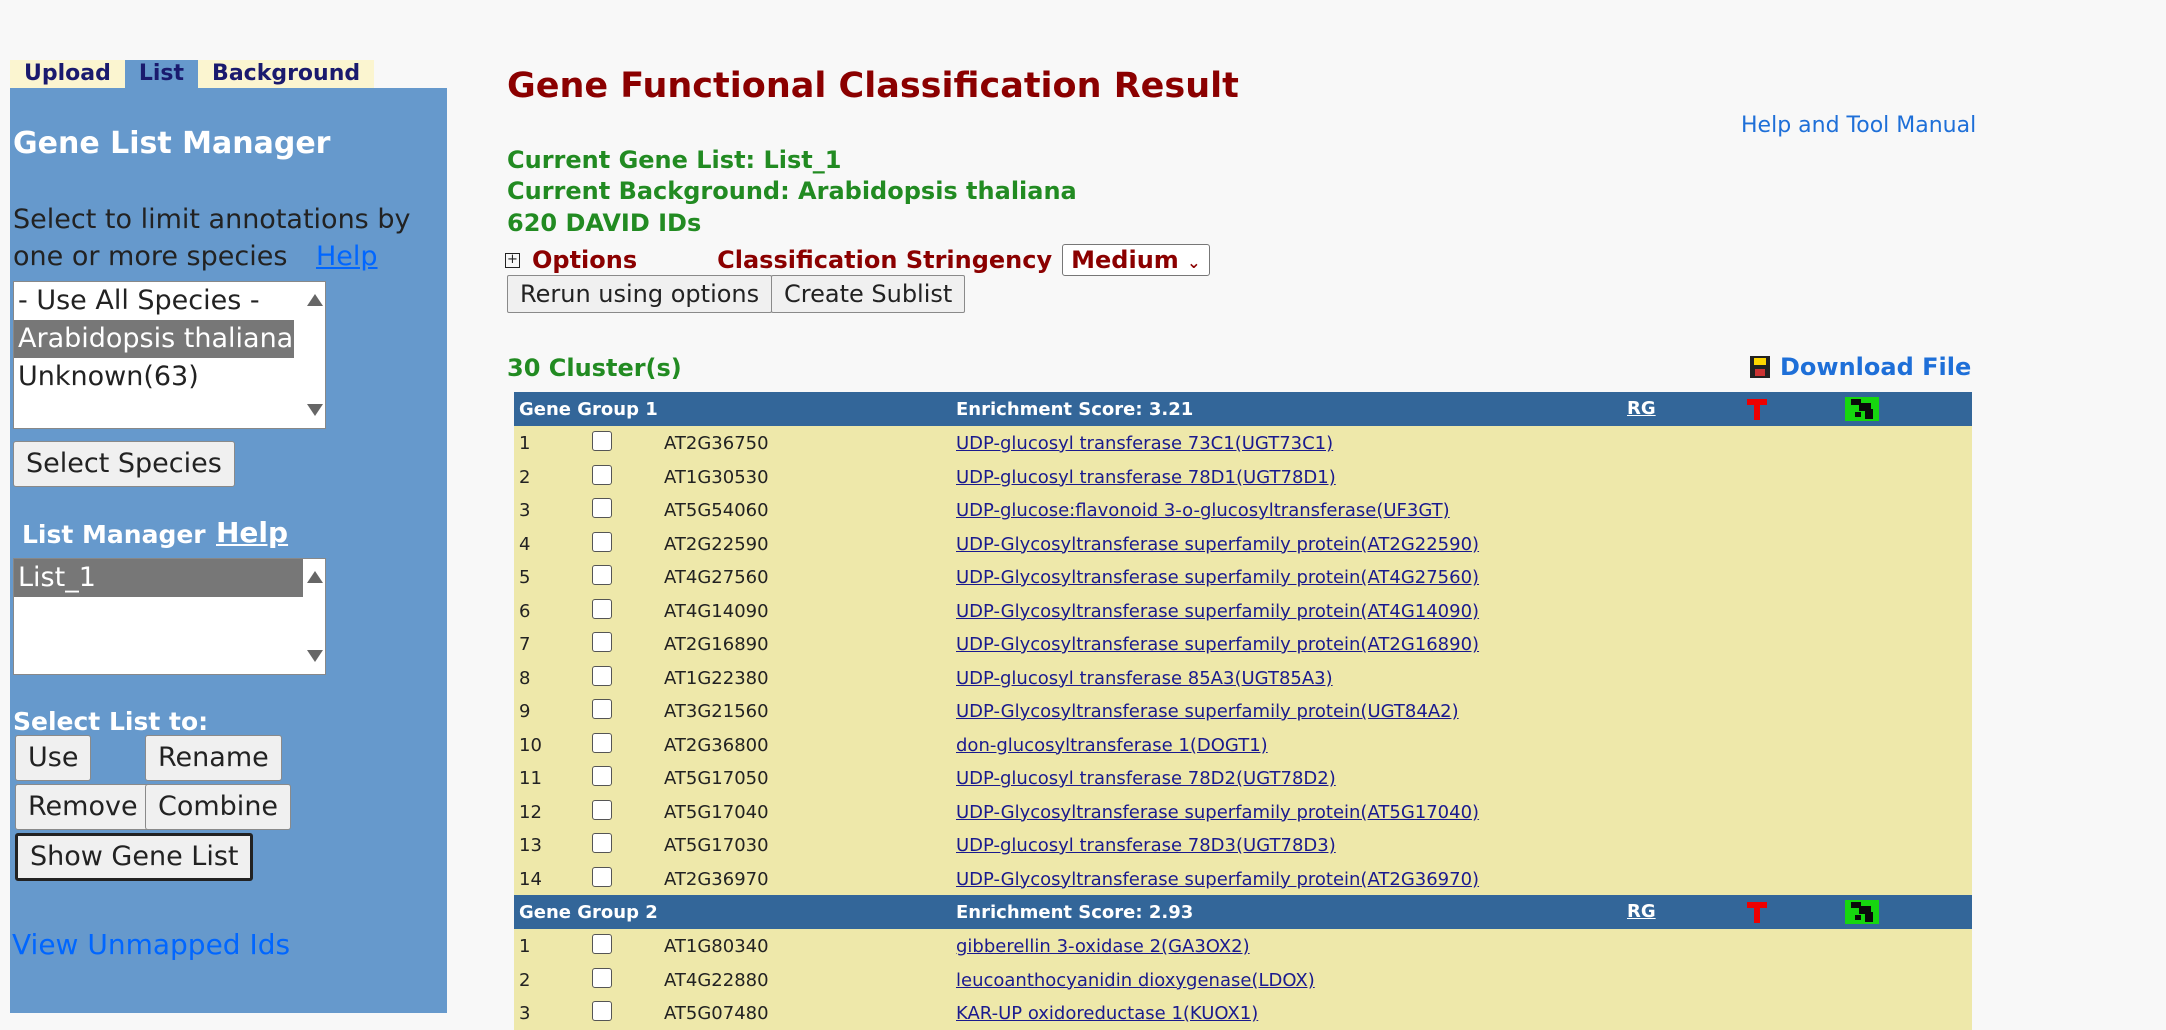 Image resolution: width=2166 pixels, height=1030 pixels. I want to click on gene-id: AT5G17030, so click(716, 845).